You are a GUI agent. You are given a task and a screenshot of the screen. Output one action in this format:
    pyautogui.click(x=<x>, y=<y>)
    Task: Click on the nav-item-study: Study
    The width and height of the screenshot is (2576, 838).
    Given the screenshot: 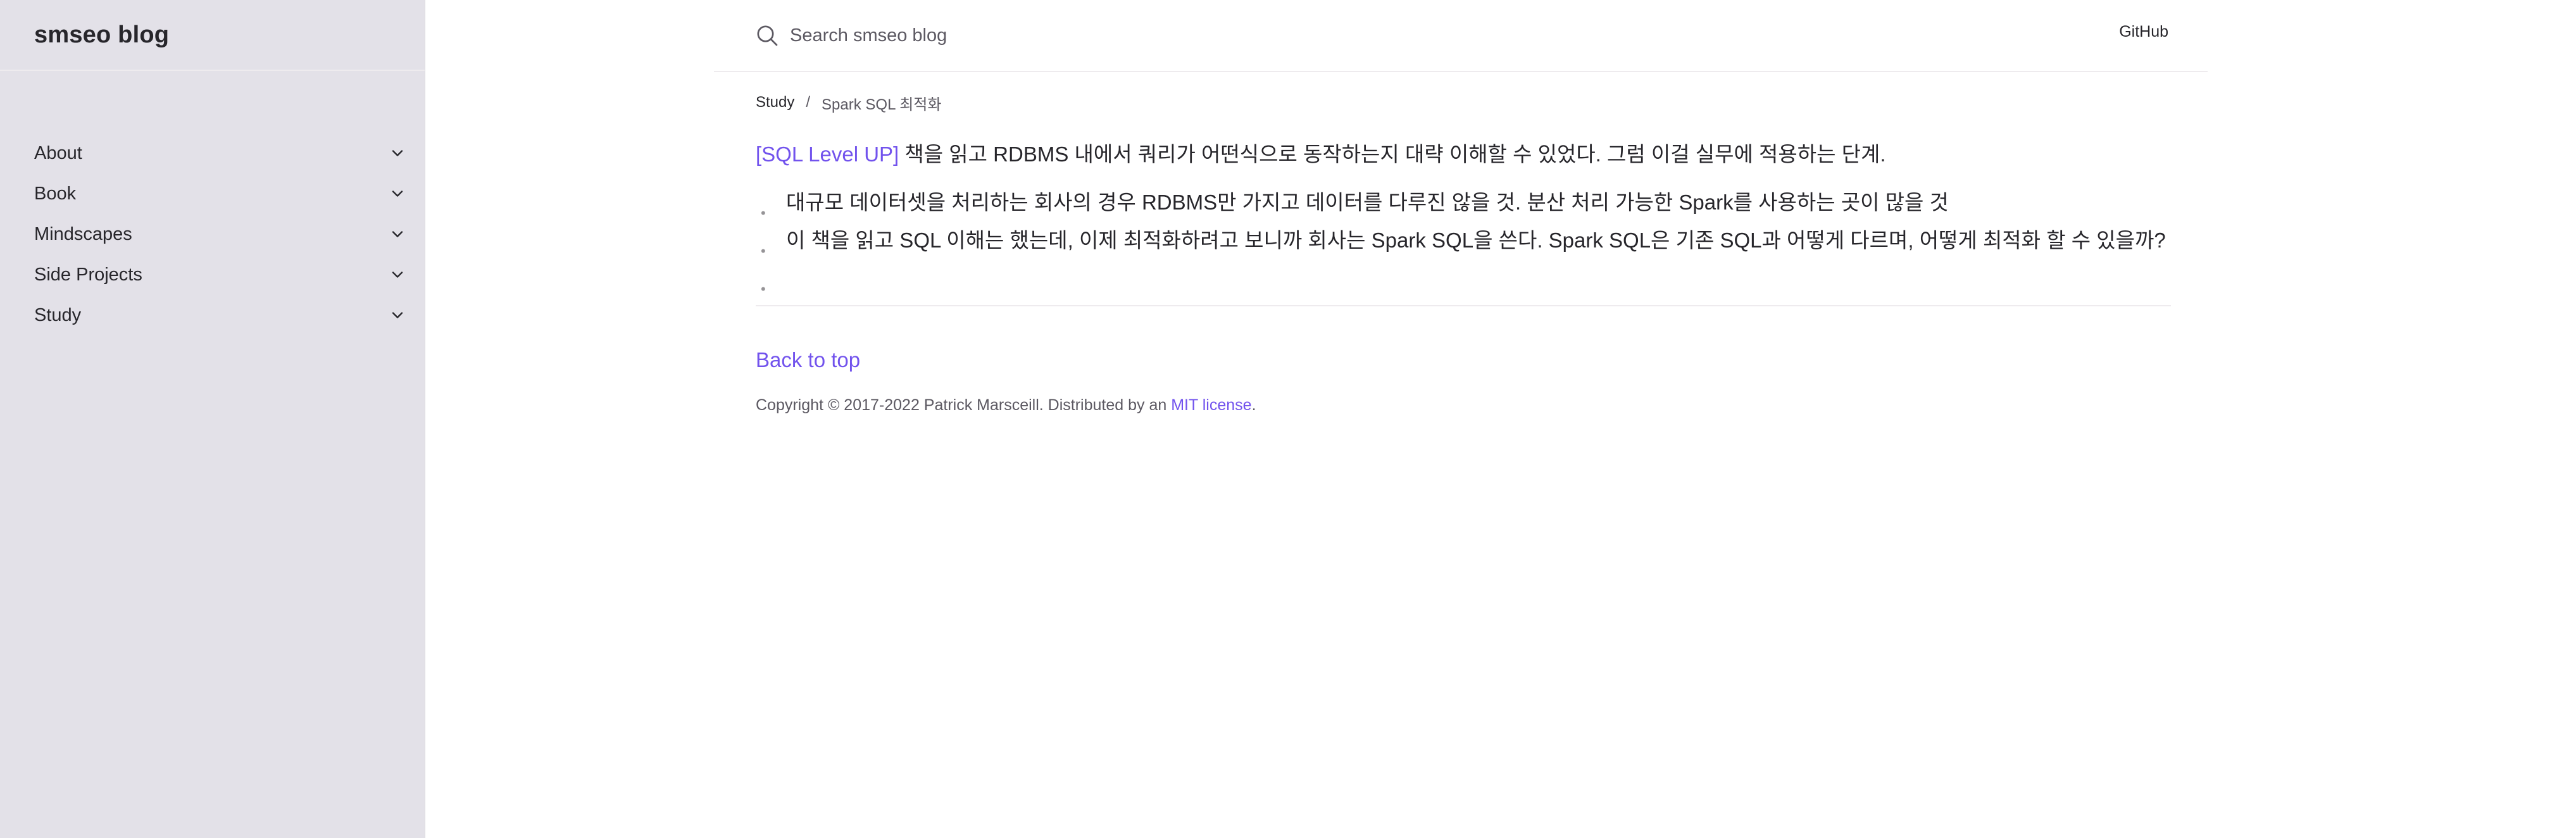 What is the action you would take?
    pyautogui.click(x=213, y=315)
    